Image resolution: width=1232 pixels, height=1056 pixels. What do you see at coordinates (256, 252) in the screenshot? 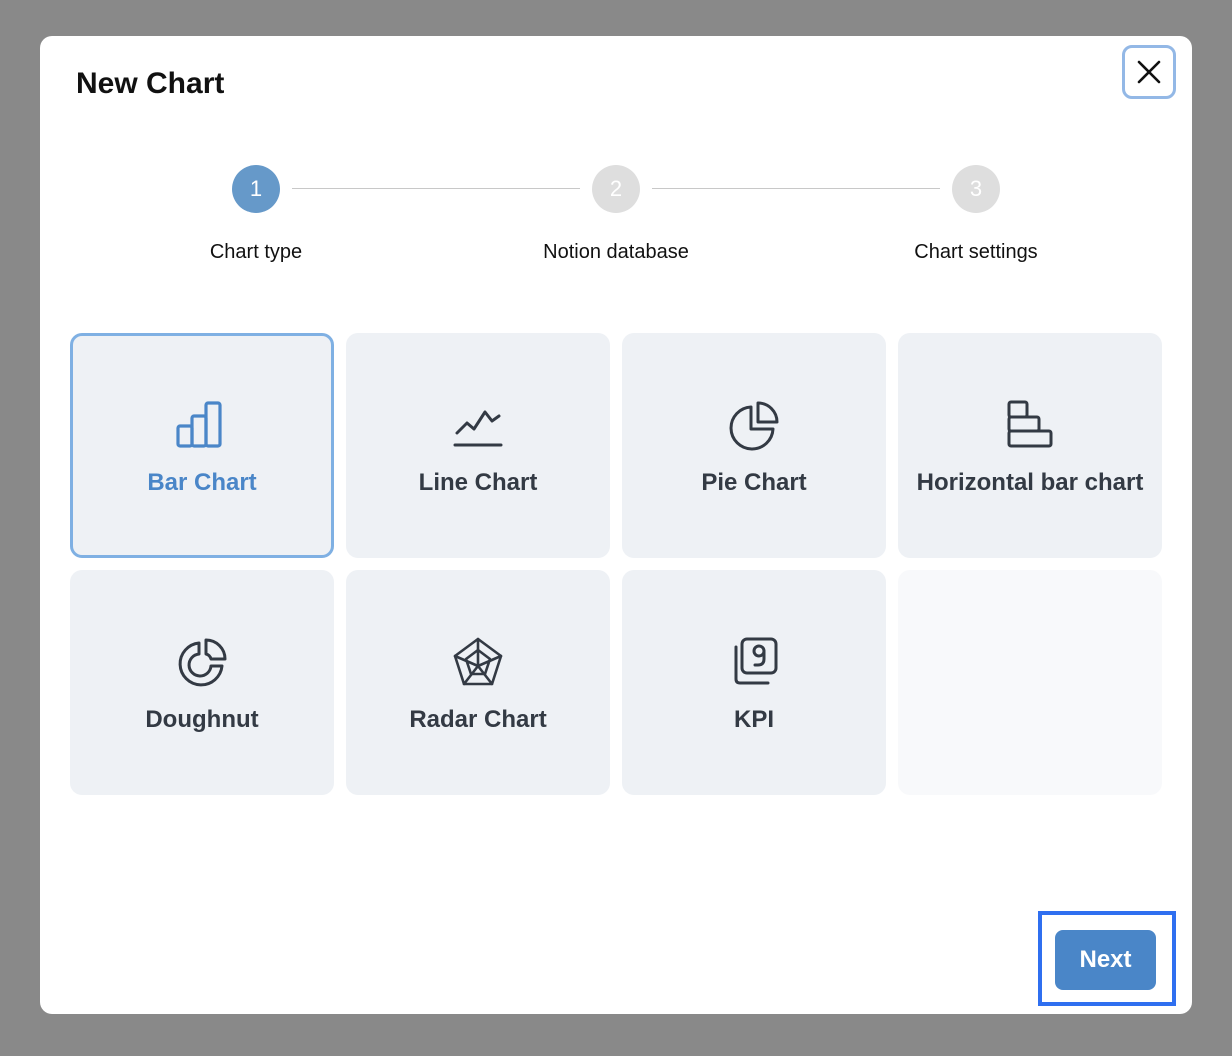
I see `step-1-label: Chart type` at bounding box center [256, 252].